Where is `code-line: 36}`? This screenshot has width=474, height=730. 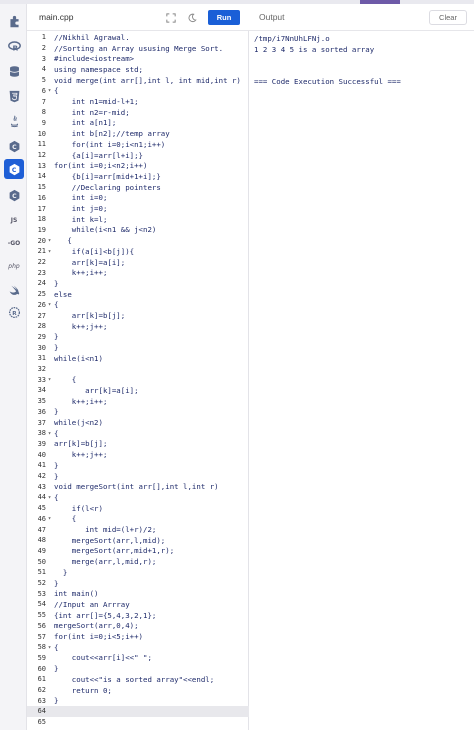 code-line: 36} is located at coordinates (138, 412).